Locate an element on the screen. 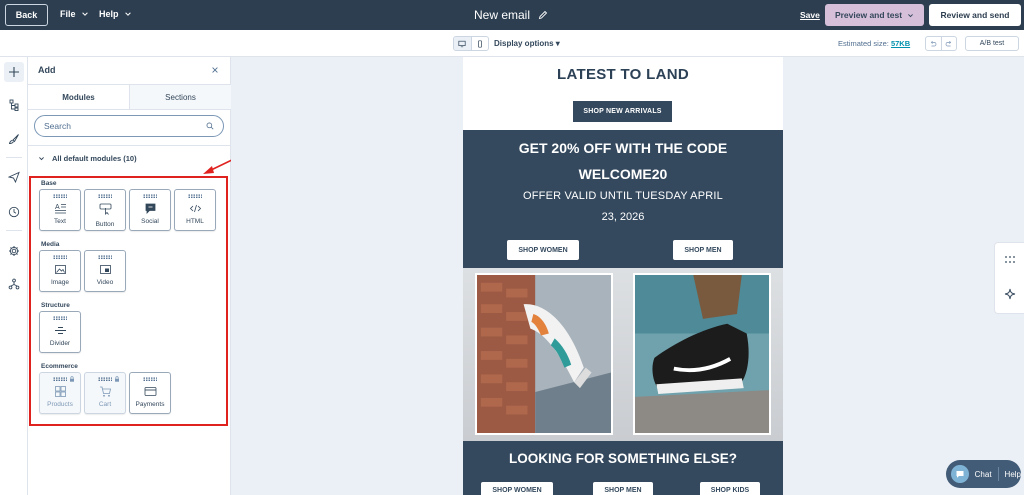 The width and height of the screenshot is (1024, 495). footer-shop-women-button: SHOP WOMEN is located at coordinates (517, 488).